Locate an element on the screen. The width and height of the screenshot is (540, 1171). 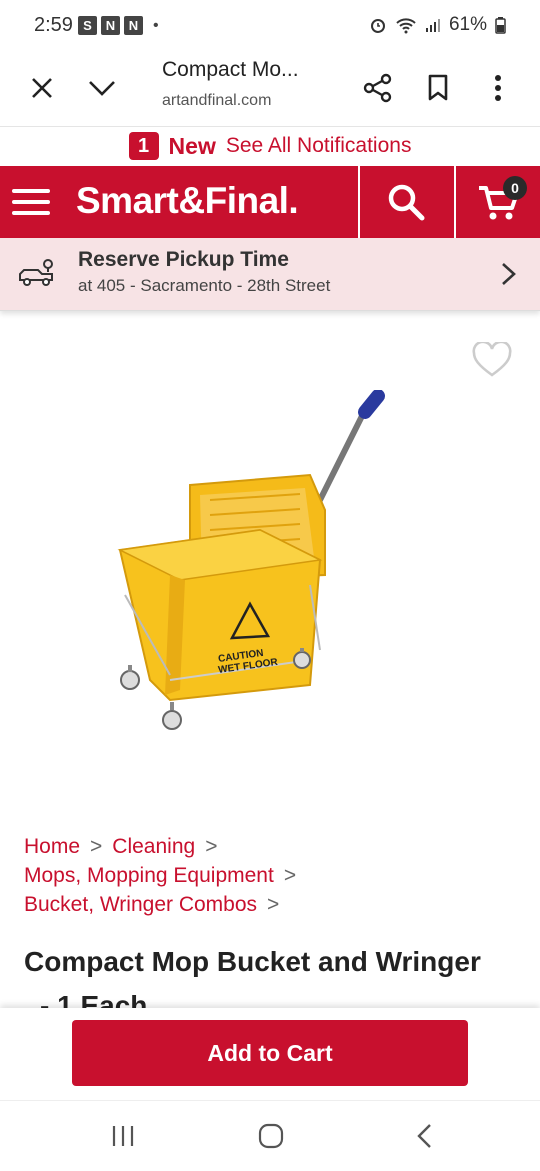
smart-final-logo: Smart&Final. is located at coordinates (187, 201).